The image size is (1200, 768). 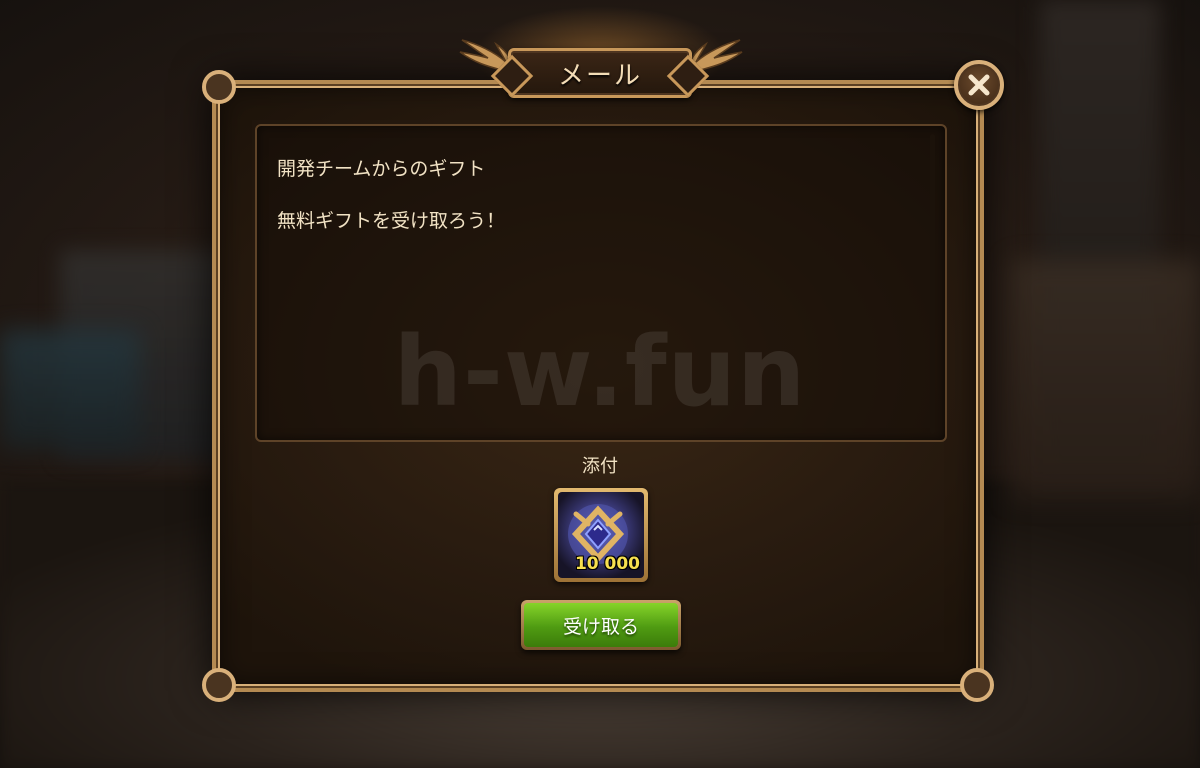 What do you see at coordinates (70, 390) in the screenshot?
I see `backdrop-building` at bounding box center [70, 390].